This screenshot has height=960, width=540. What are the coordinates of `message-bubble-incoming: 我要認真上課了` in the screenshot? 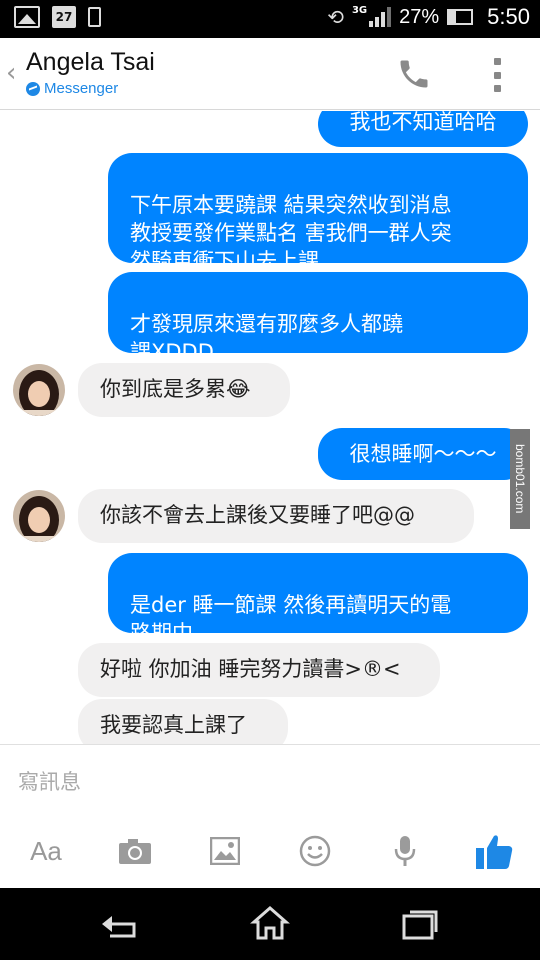 It's located at (183, 721).